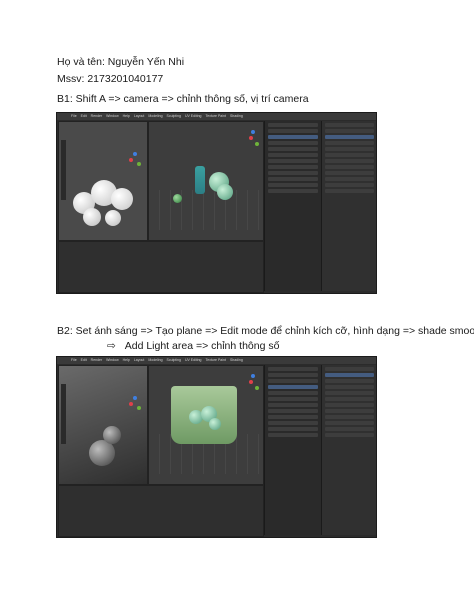  What do you see at coordinates (121, 62) in the screenshot?
I see `student-name: Họ và tên: Nguyễn Yến Nhi` at bounding box center [121, 62].